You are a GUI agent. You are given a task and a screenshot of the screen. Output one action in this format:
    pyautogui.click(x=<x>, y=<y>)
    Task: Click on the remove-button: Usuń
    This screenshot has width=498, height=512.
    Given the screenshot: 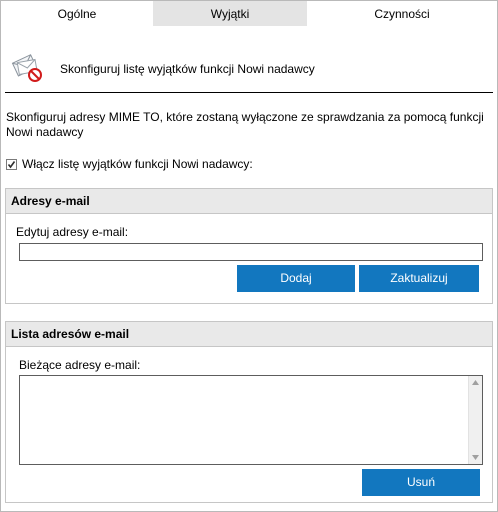 What is the action you would take?
    pyautogui.click(x=421, y=482)
    